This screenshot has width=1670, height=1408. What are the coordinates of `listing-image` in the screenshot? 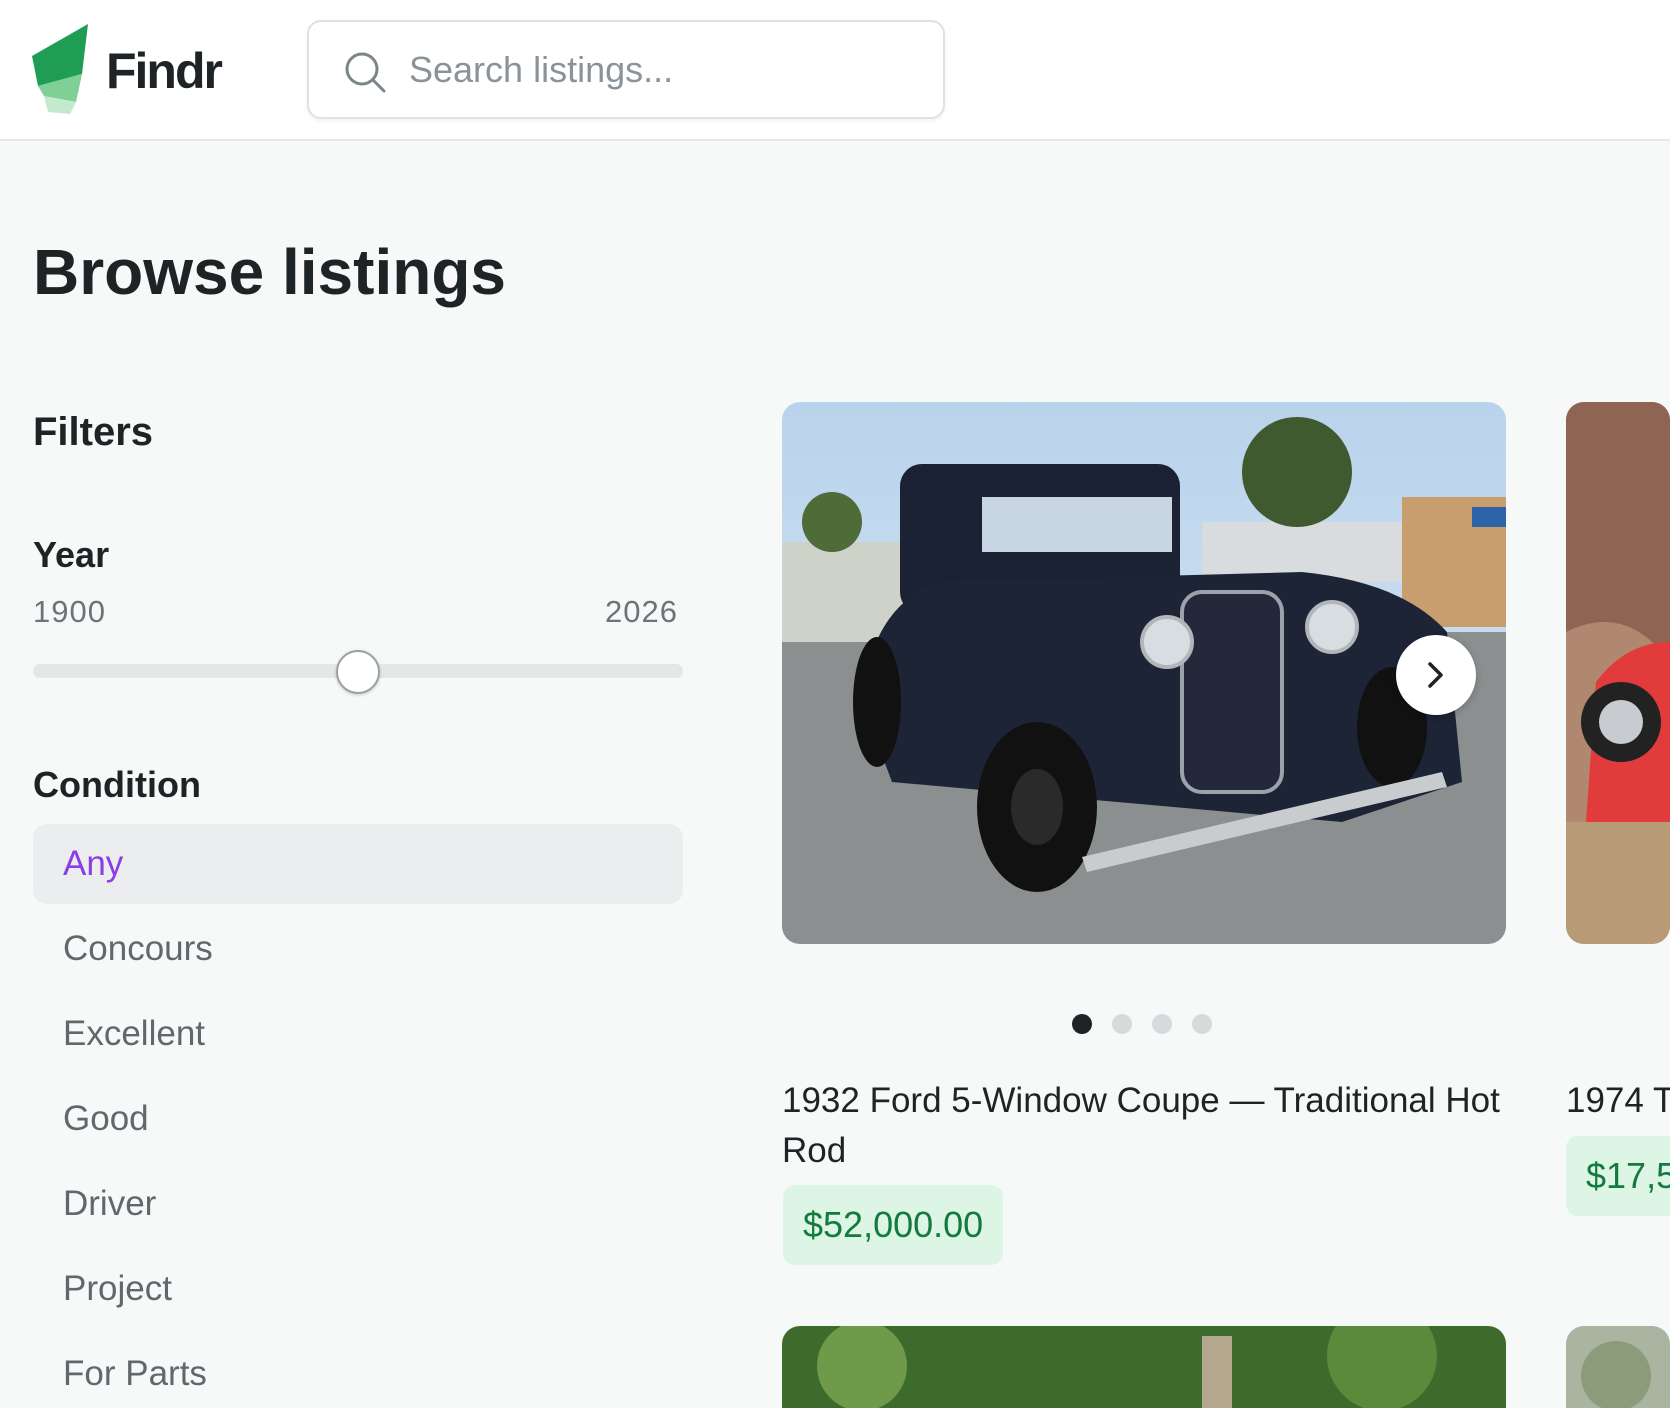 It's located at (1618, 673).